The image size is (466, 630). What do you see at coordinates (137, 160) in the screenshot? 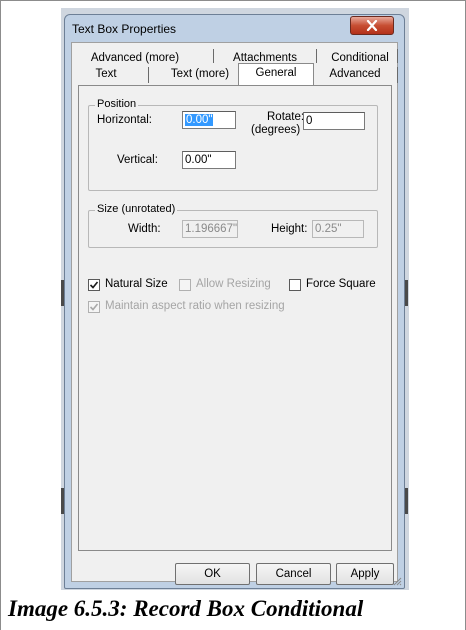
I see `vertical-label: Vertical:` at bounding box center [137, 160].